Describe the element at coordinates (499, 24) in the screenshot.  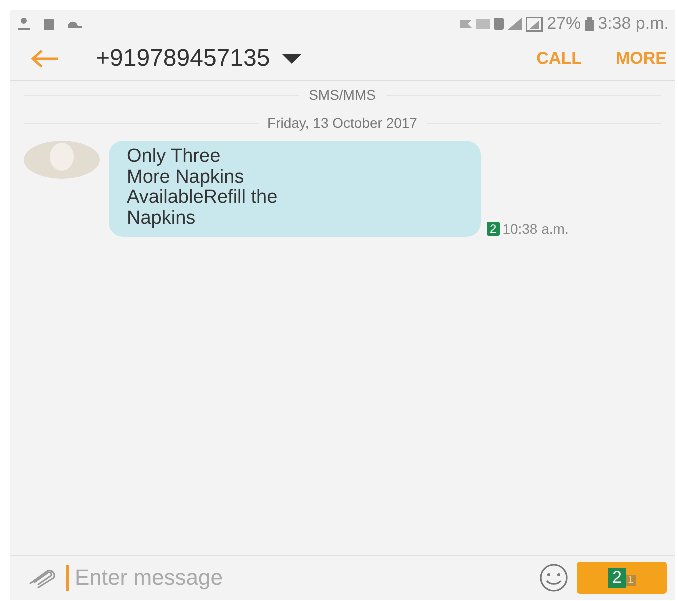
I see `sim-icon` at that location.